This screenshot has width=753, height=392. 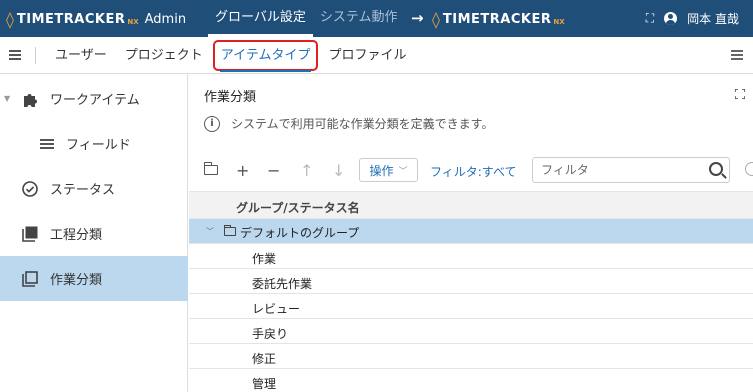 What do you see at coordinates (471, 281) in the screenshot?
I see `table-row: 委託先作業` at bounding box center [471, 281].